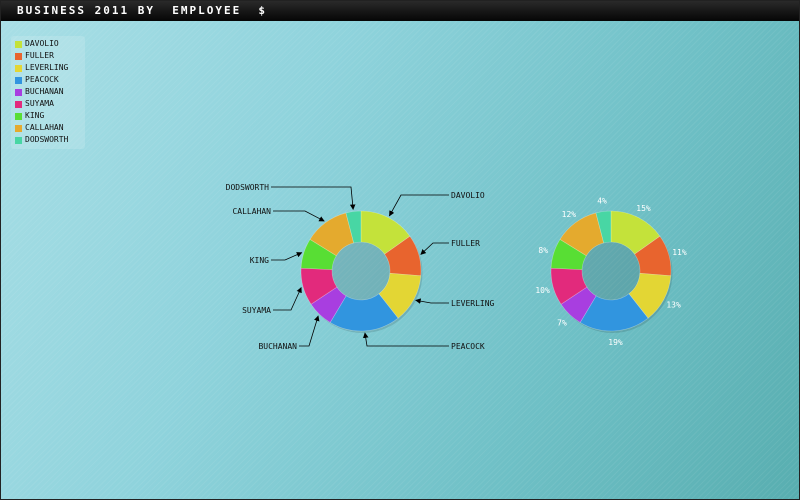 This screenshot has height=500, width=800. What do you see at coordinates (400, 11) in the screenshot?
I see `chart-title: BUSINESS 2011 BY EMPLOYEE $` at bounding box center [400, 11].